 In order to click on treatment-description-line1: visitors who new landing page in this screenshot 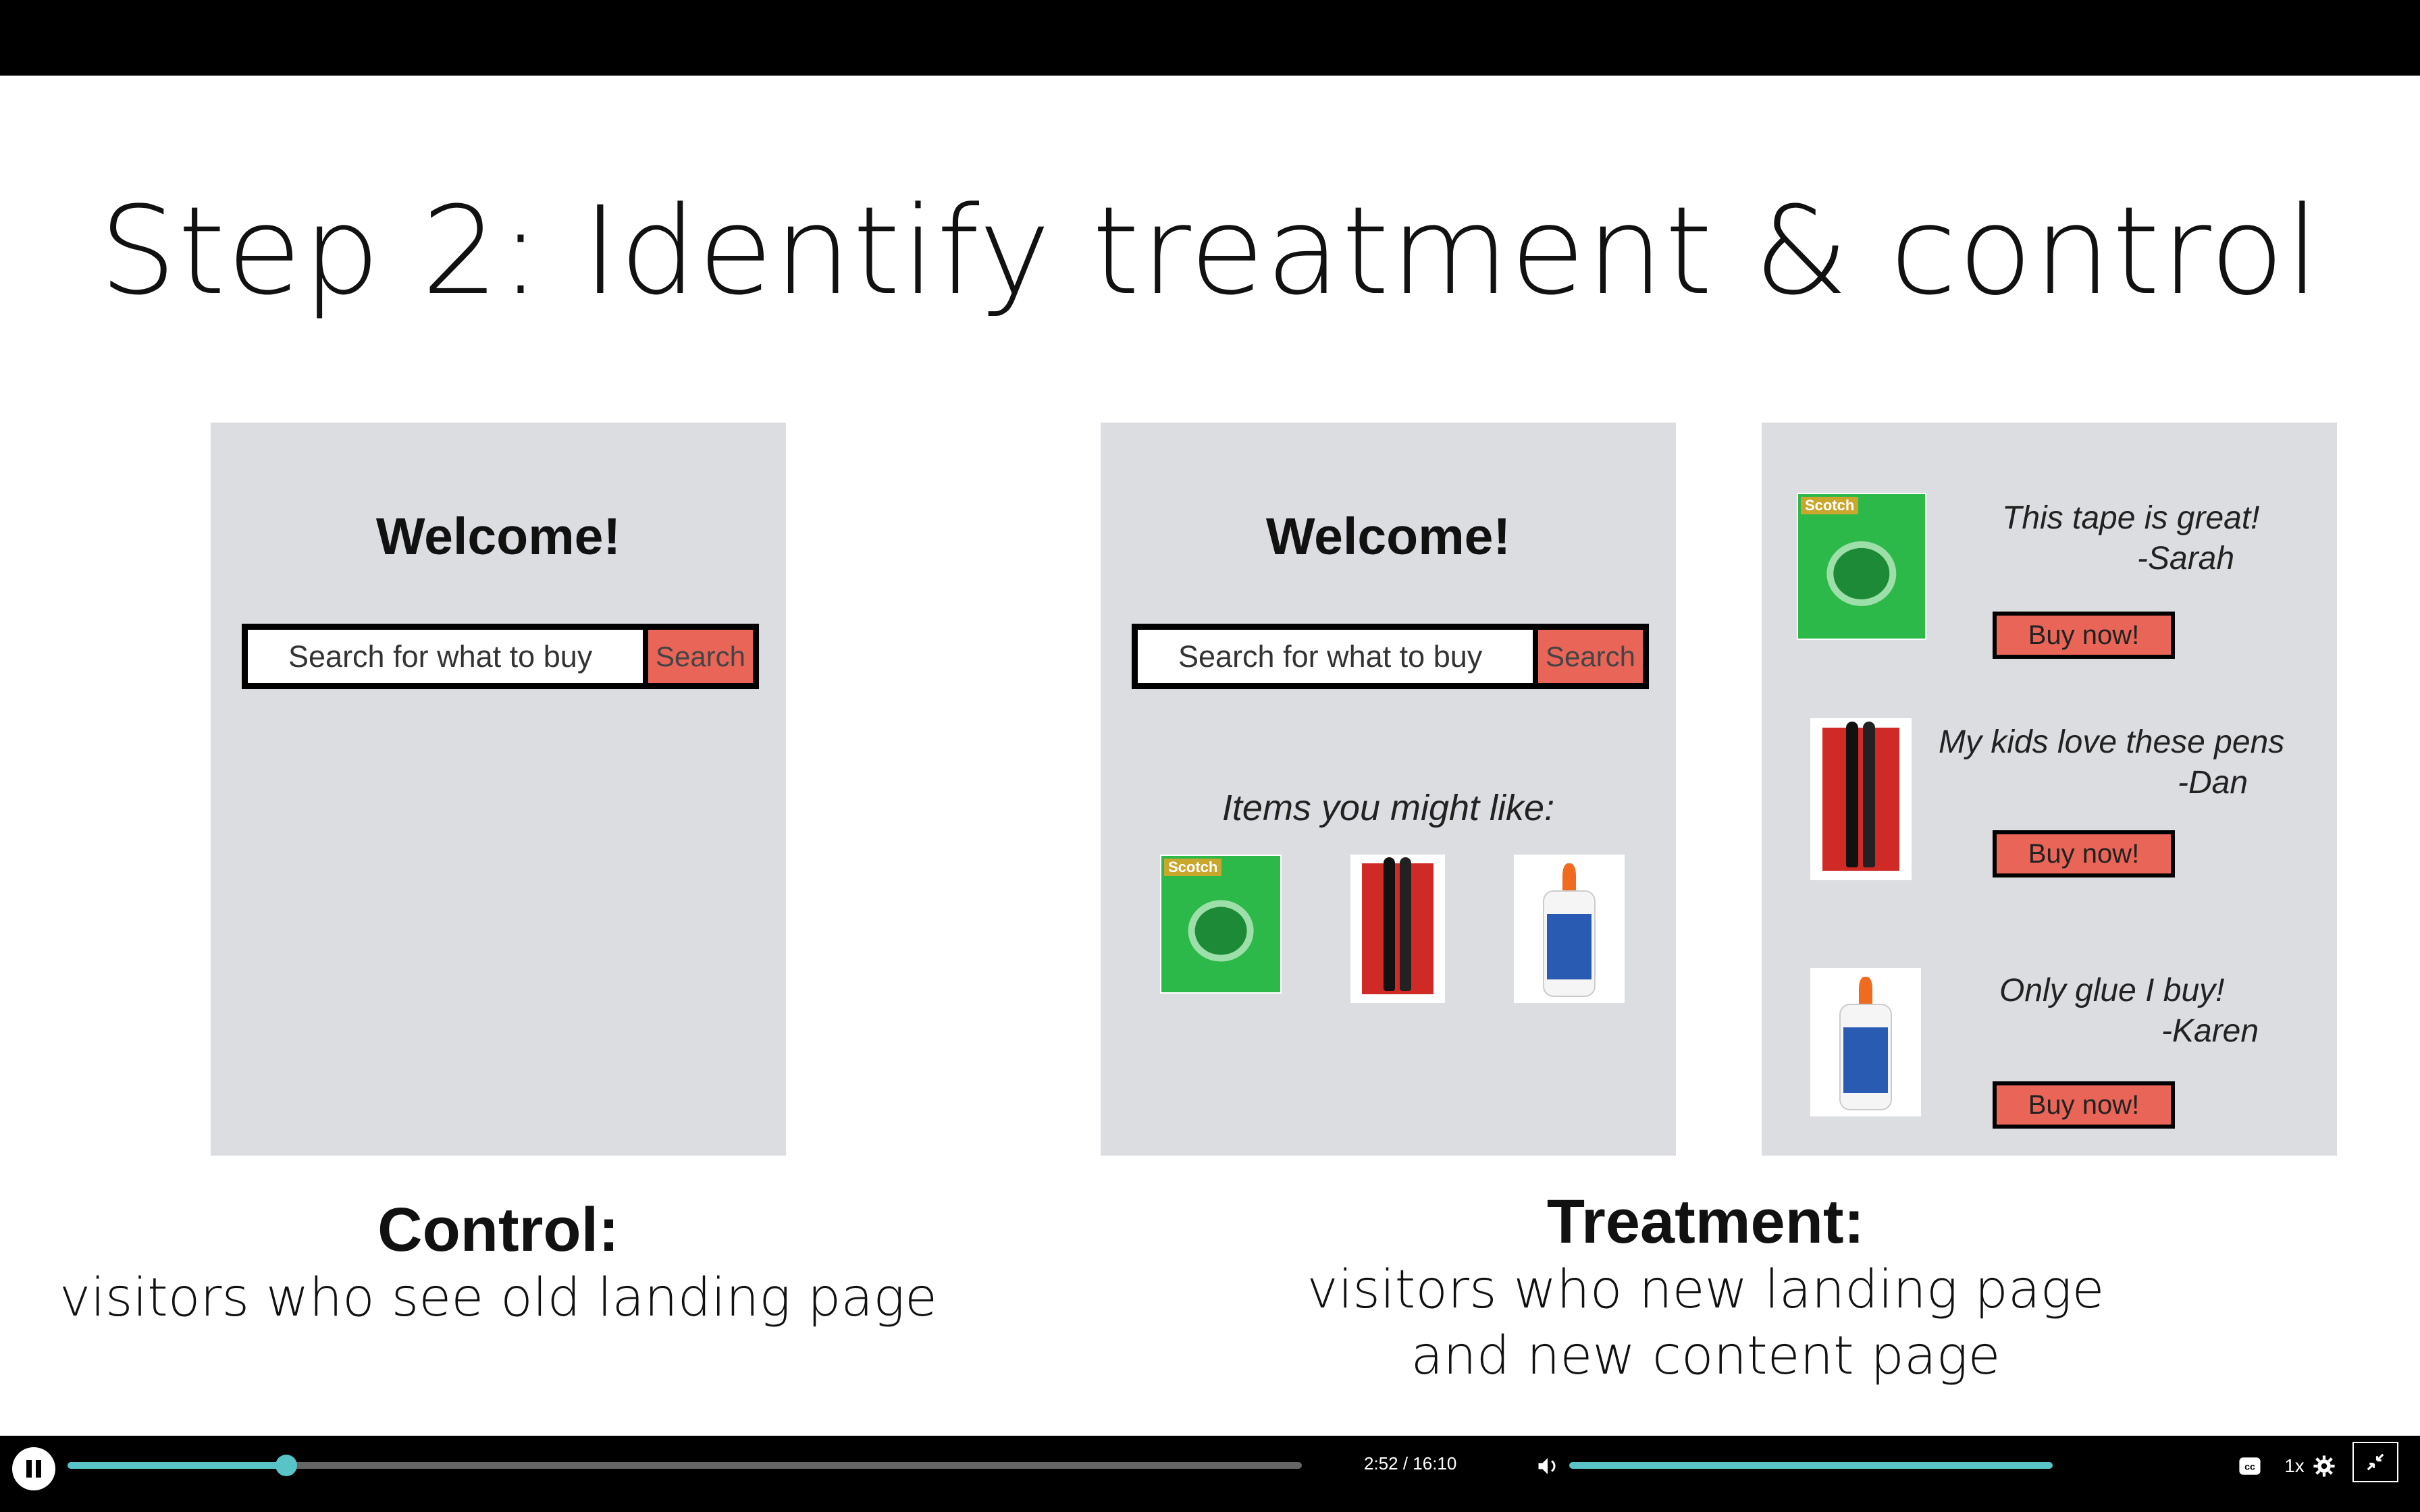, I will do `click(1706, 1290)`.